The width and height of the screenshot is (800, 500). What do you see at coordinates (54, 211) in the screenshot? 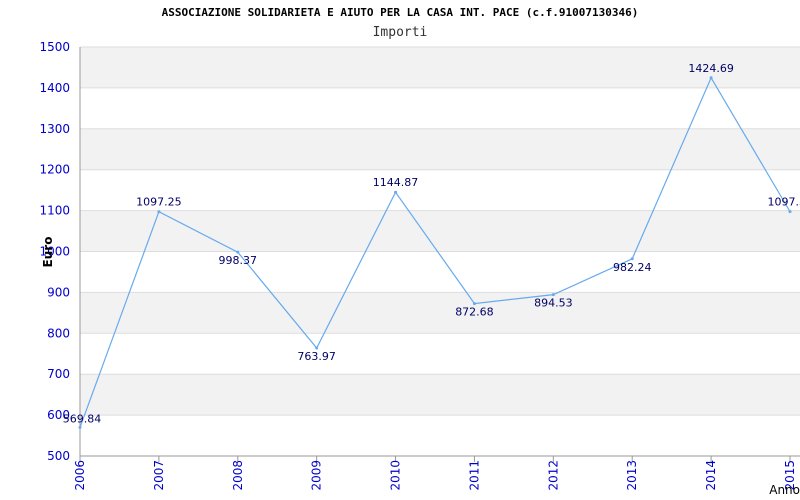
I see `y-tick-label: 1100` at bounding box center [54, 211].